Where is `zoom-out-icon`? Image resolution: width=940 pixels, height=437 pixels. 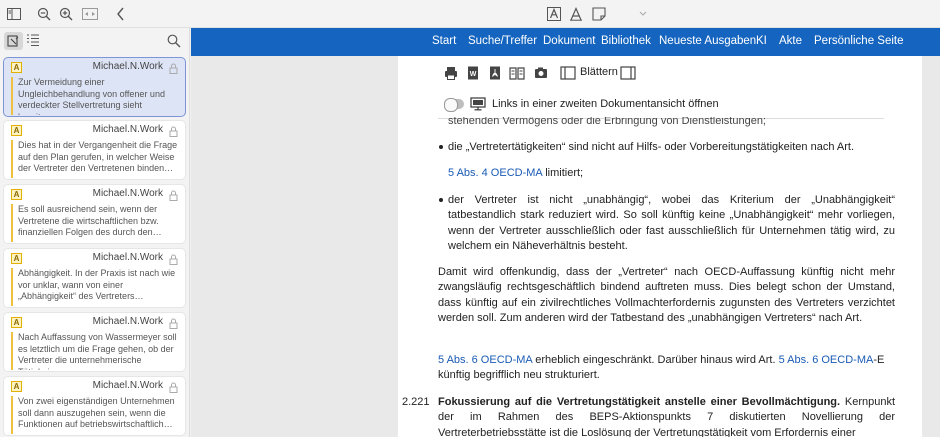
zoom-out-icon is located at coordinates (44, 14).